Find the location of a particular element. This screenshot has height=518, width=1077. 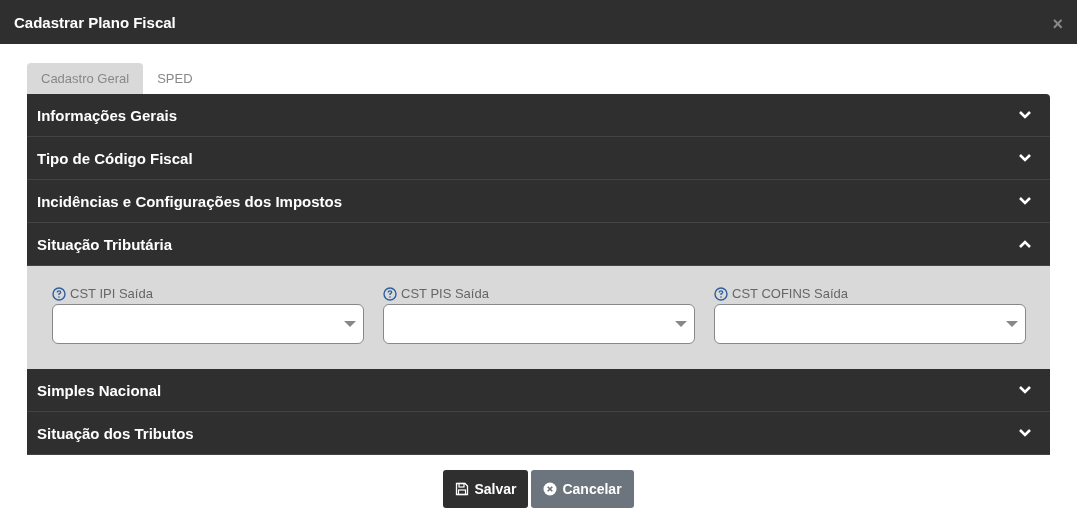

close-circle-icon is located at coordinates (550, 489).